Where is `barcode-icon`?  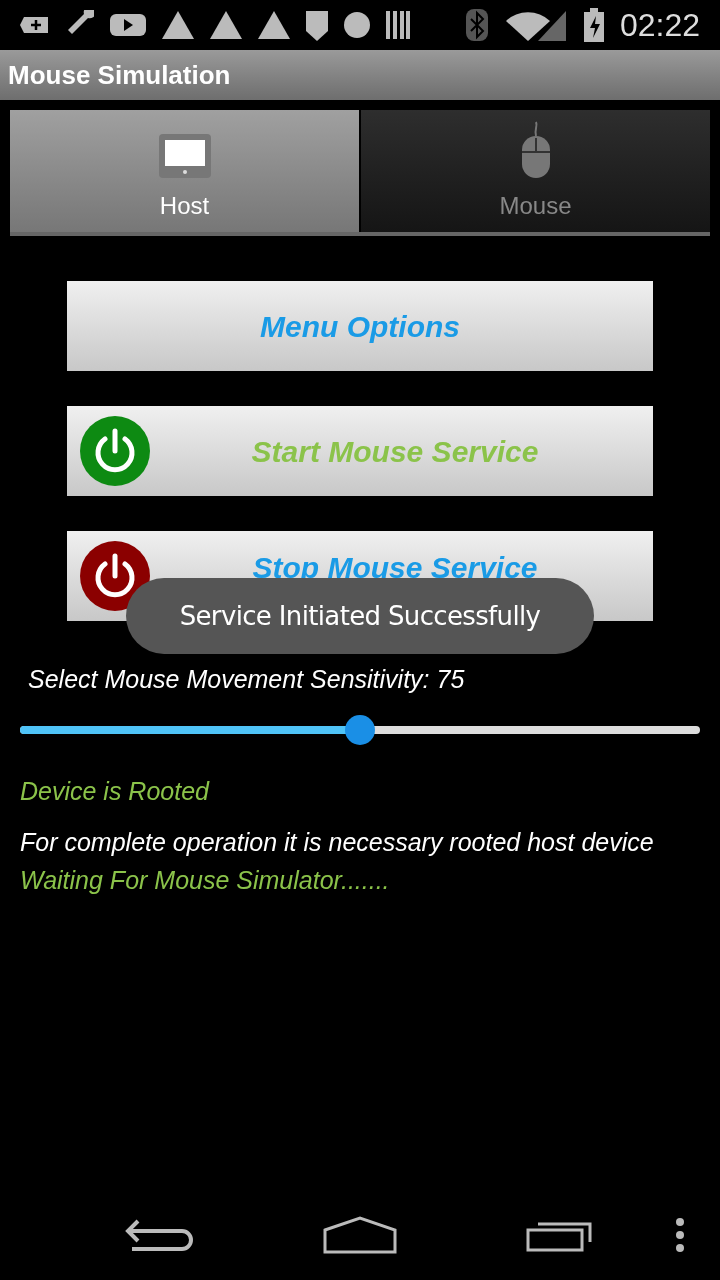
barcode-icon is located at coordinates (398, 25).